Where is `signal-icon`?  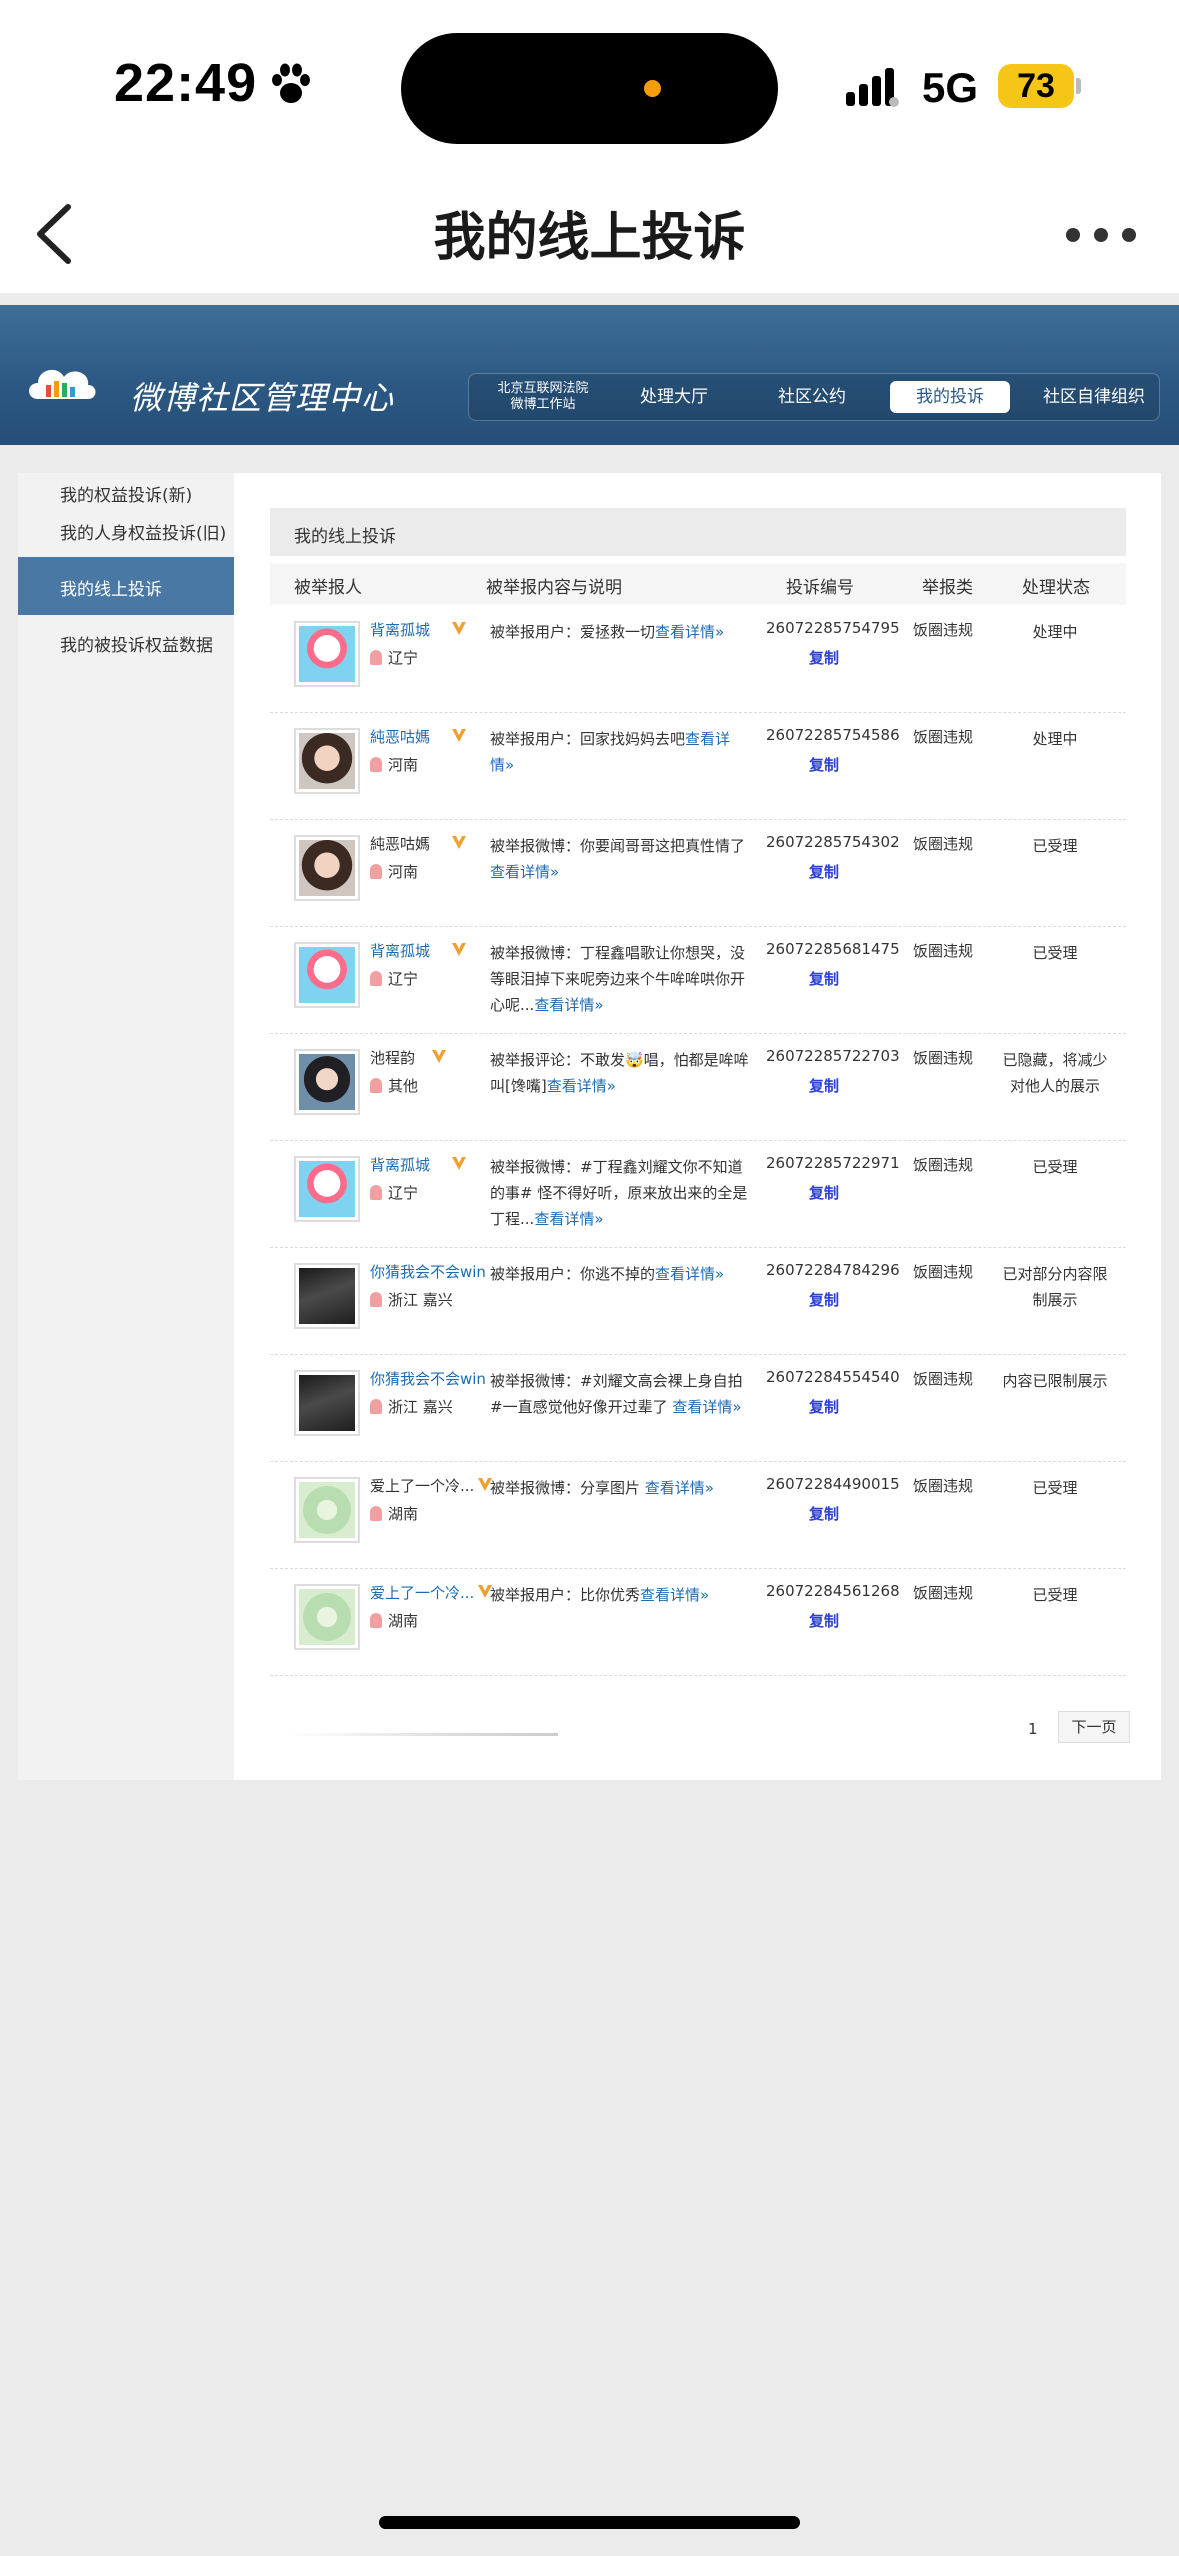
signal-icon is located at coordinates (872, 87).